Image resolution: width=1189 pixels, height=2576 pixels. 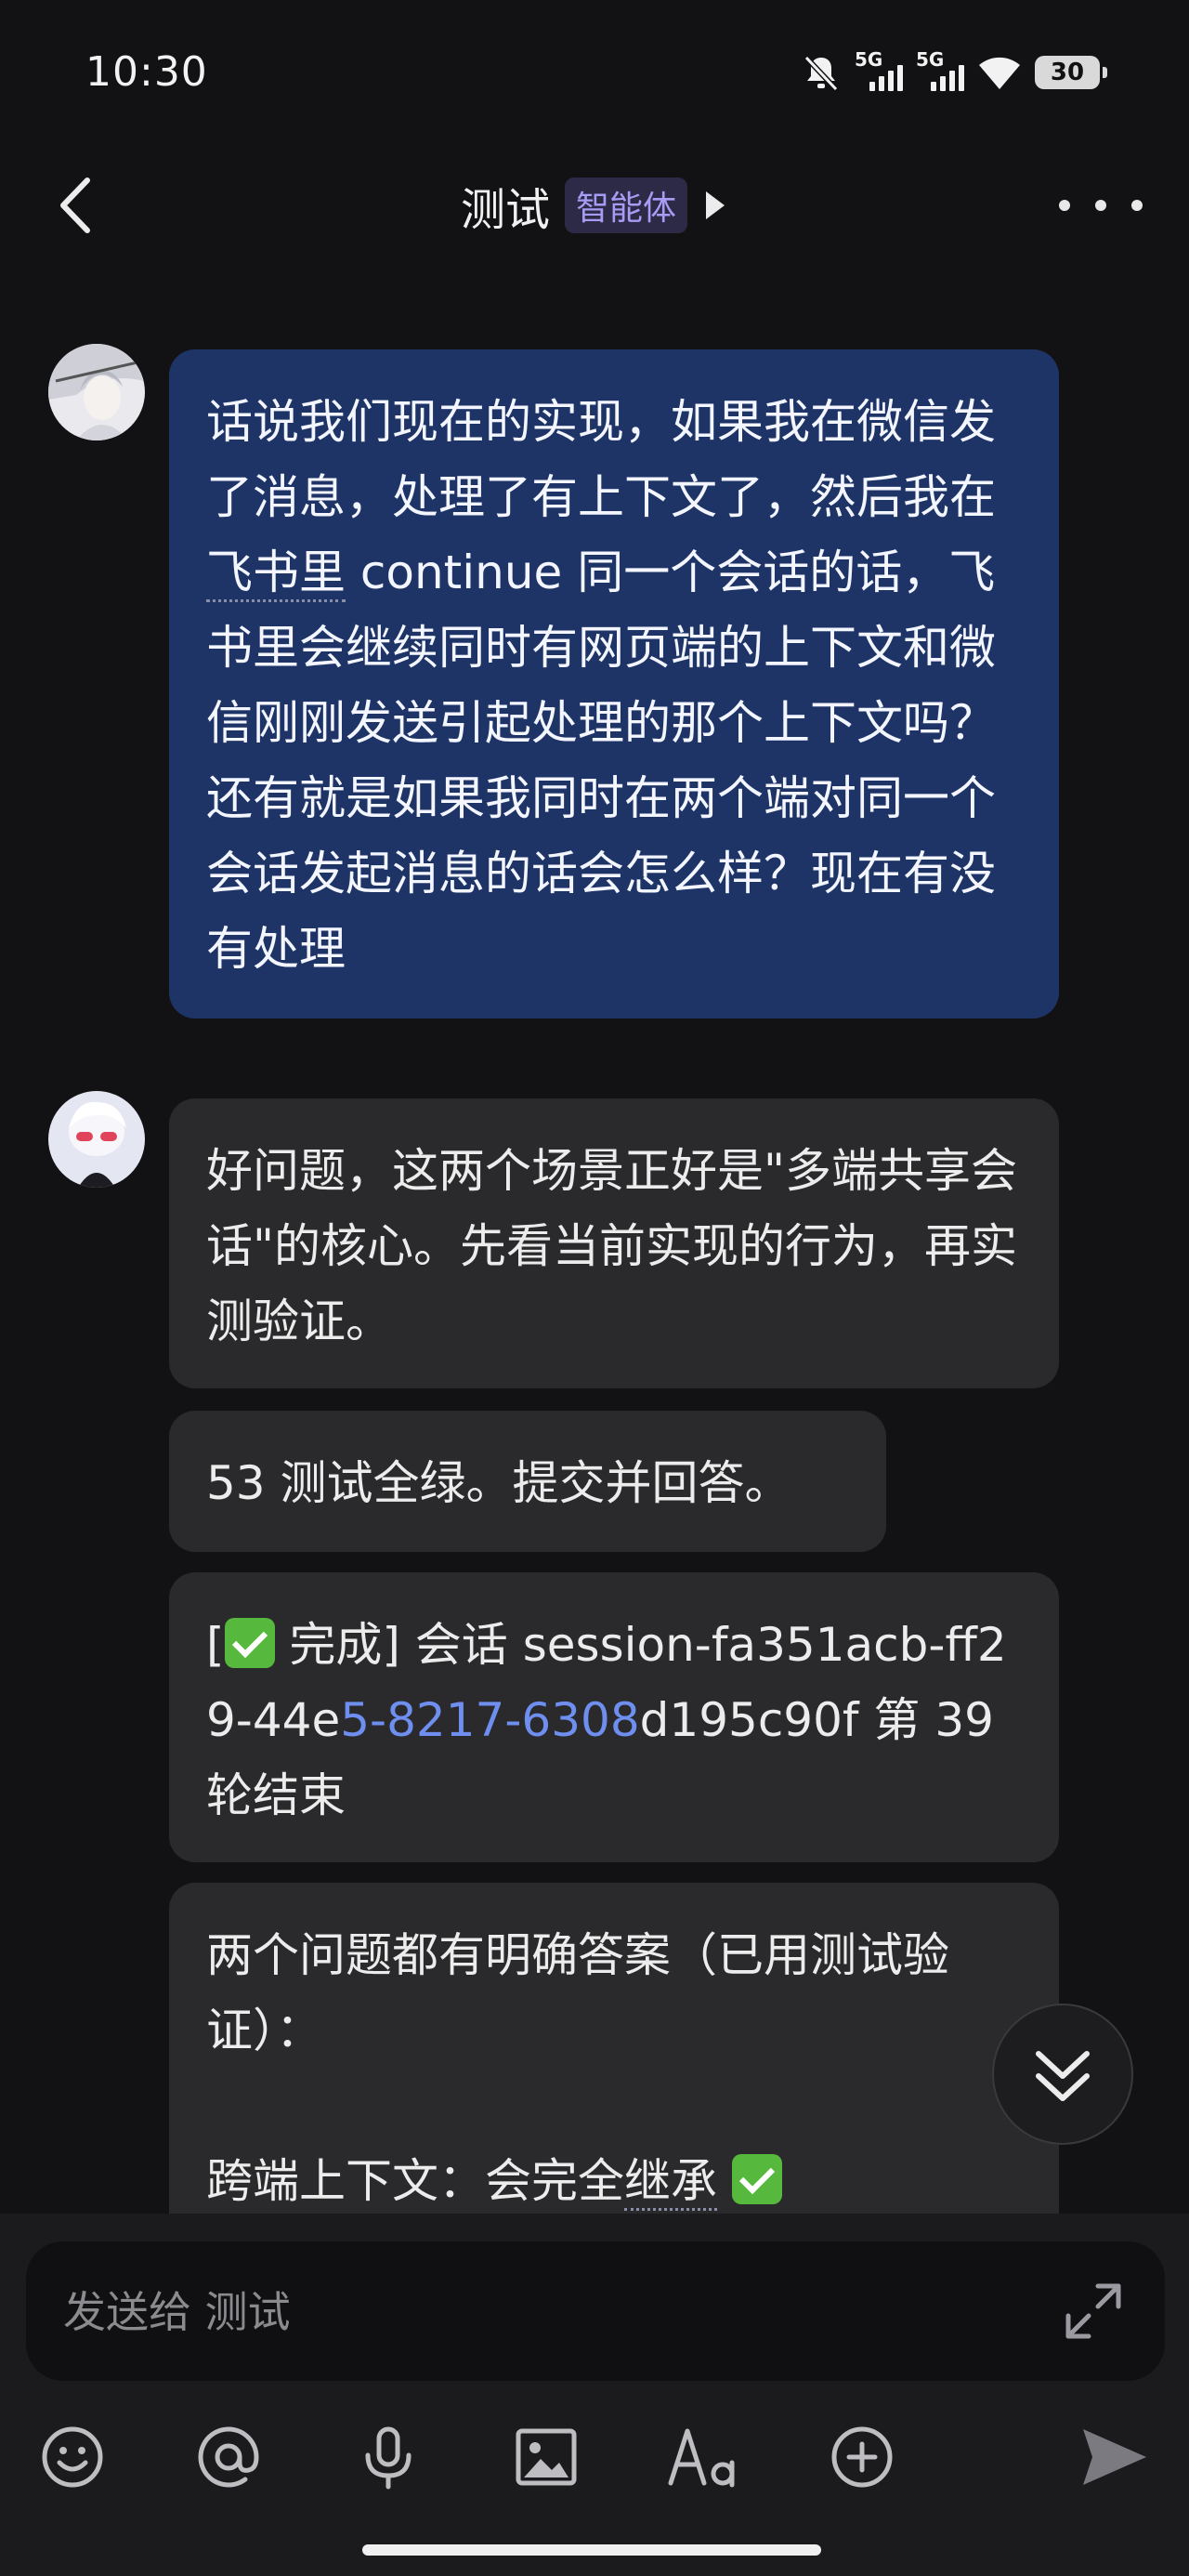 I want to click on double-chevron-down-icon, so click(x=1063, y=2076).